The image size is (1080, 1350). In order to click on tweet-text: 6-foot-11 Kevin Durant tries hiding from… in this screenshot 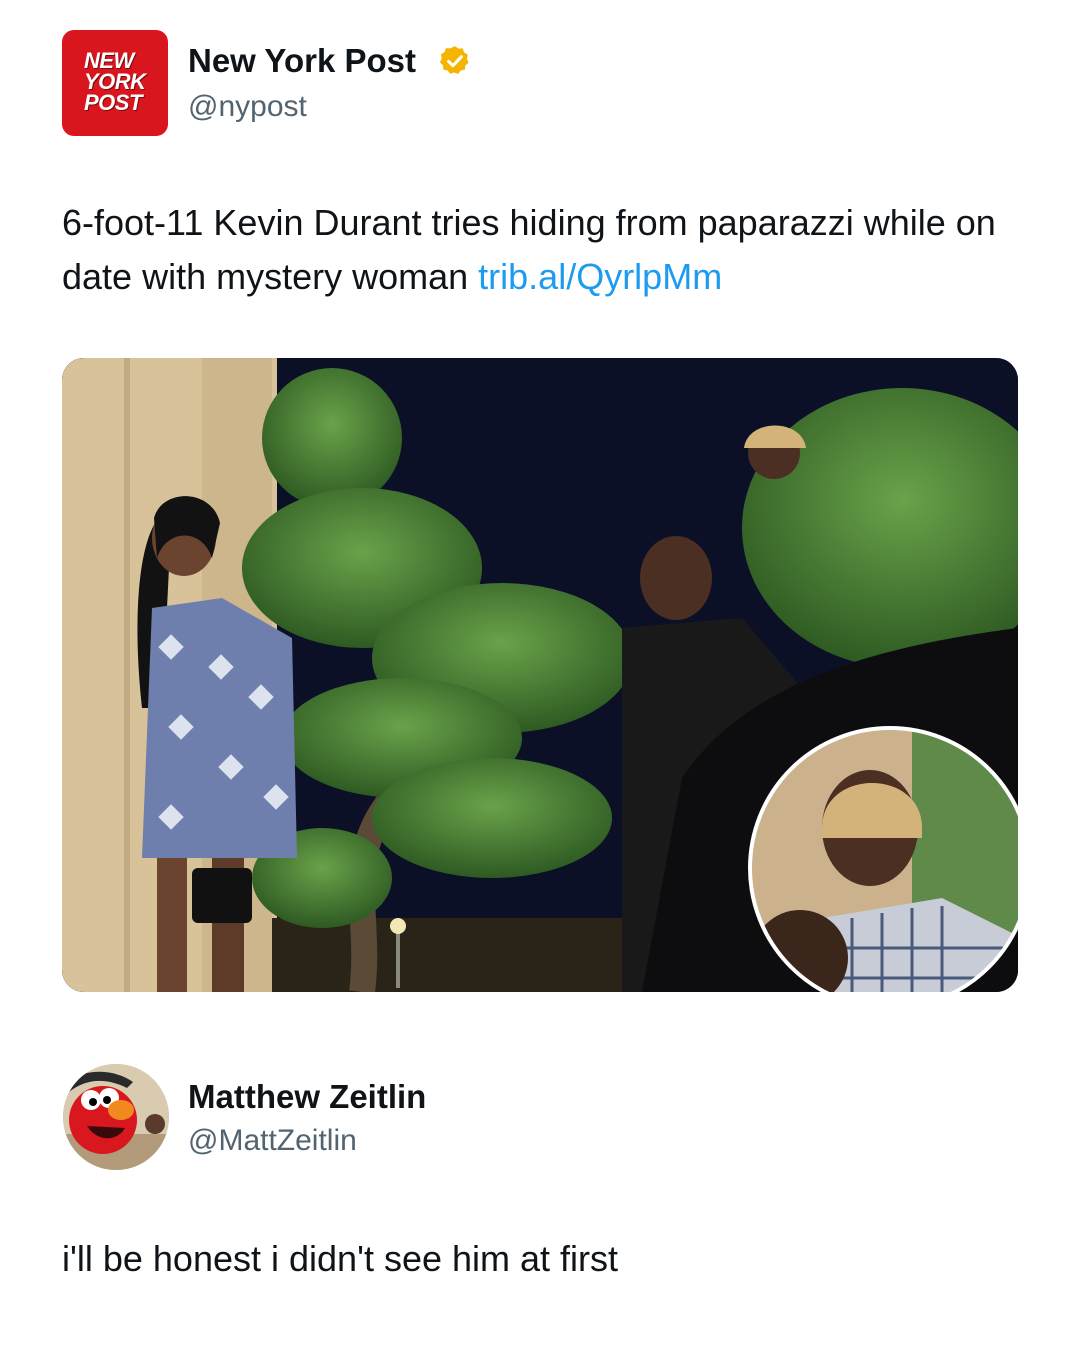, I will do `click(542, 250)`.